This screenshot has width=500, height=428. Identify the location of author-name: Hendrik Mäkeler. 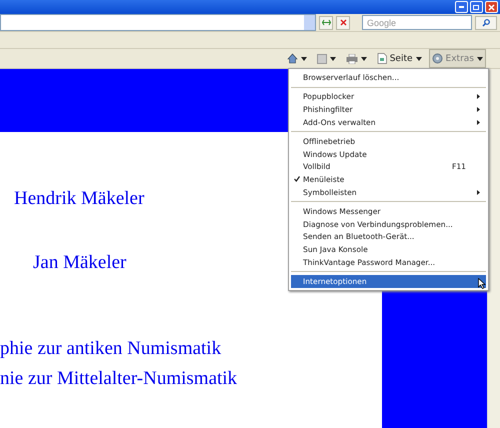
(78, 199).